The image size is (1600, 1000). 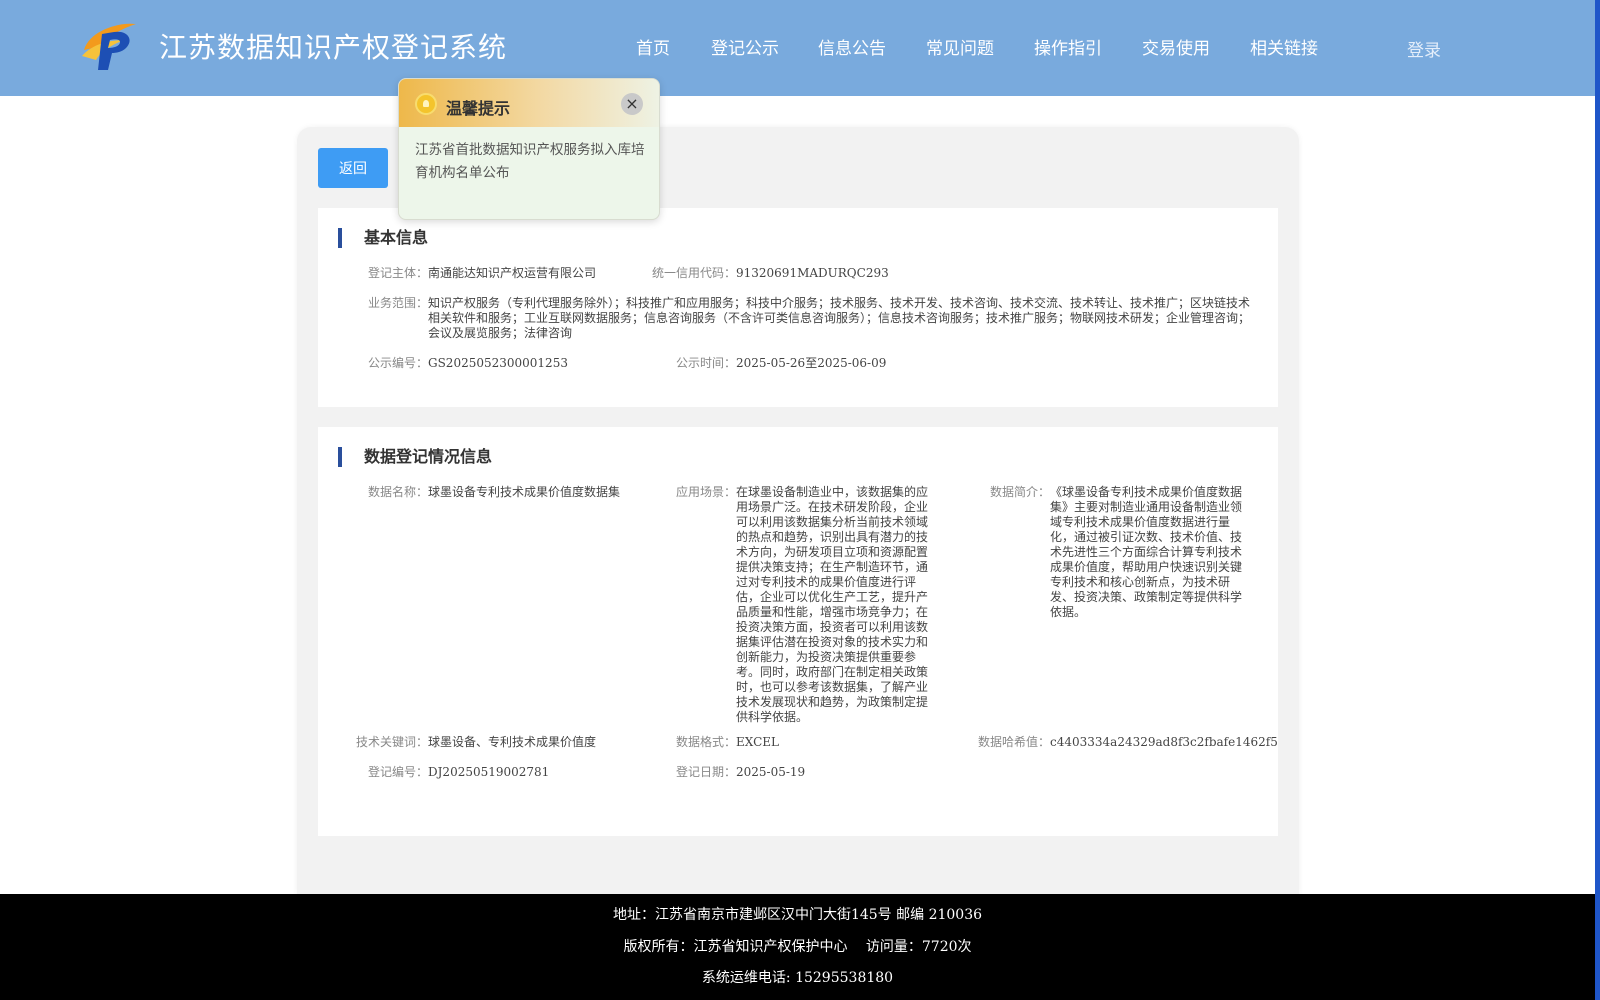 I want to click on format-value: EXCEL, so click(x=758, y=742).